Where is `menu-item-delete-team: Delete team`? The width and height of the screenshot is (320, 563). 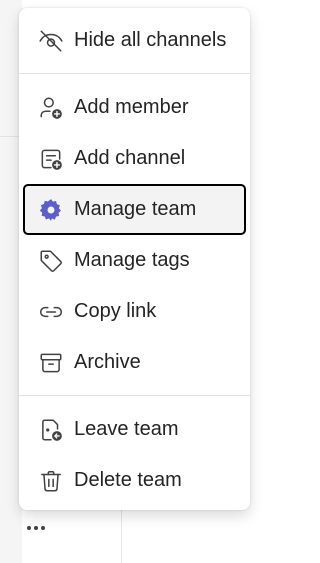 menu-item-delete-team: Delete team is located at coordinates (134, 480).